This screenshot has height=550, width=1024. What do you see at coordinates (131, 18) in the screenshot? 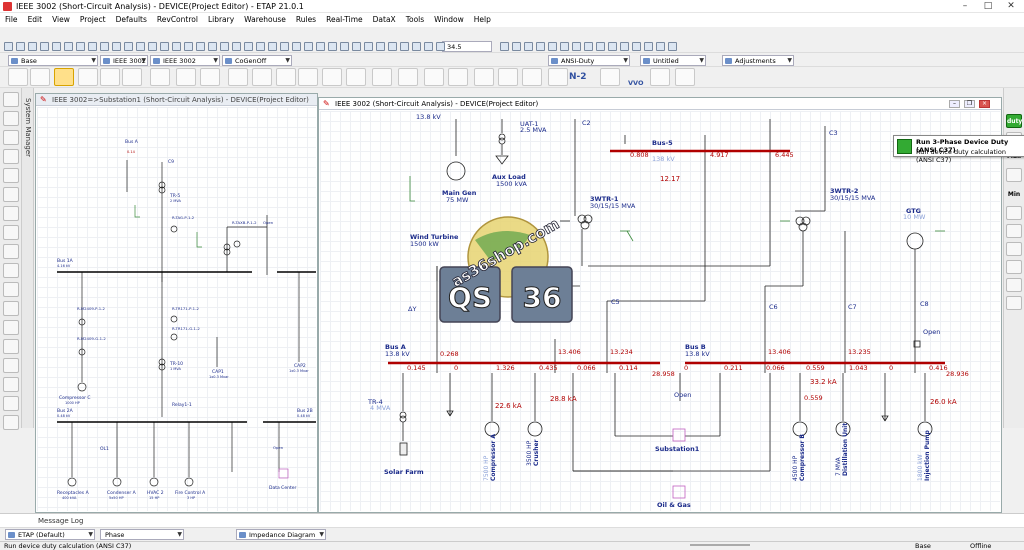
I see `menu-defaults: Defaults` at bounding box center [131, 18].